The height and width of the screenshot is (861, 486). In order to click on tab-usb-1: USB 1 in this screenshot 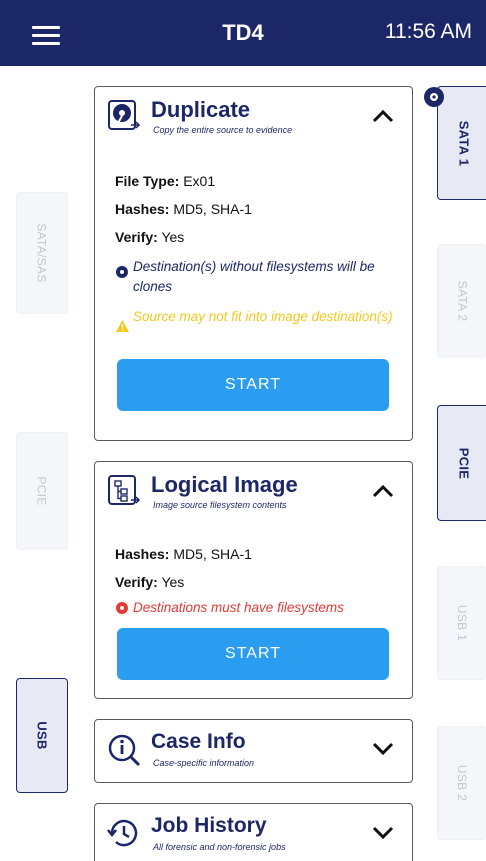, I will do `click(461, 623)`.